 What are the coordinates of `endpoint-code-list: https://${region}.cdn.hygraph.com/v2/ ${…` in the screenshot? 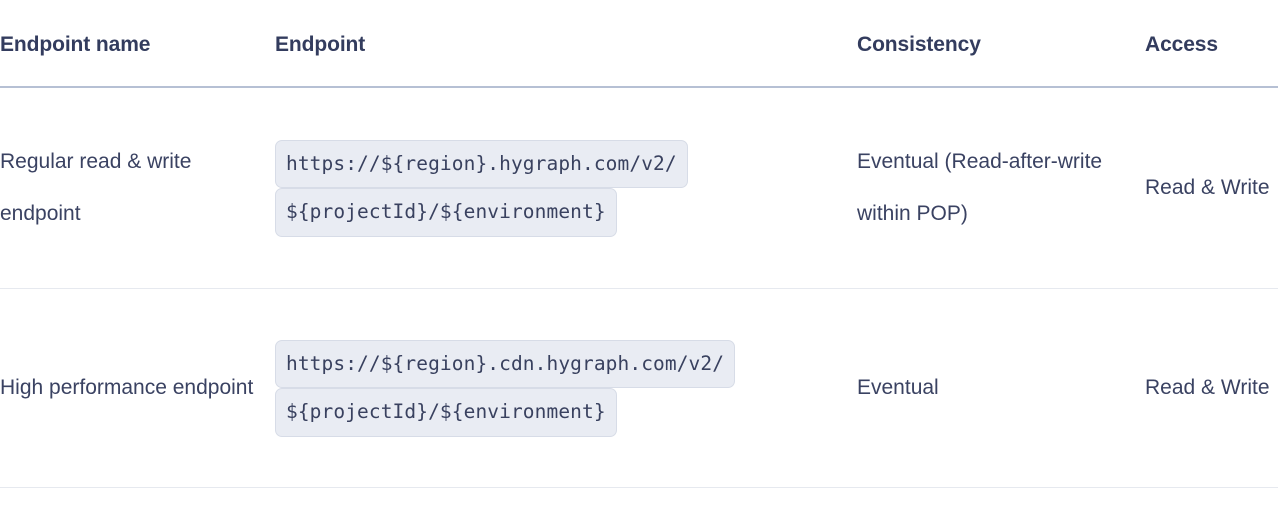 It's located at (566, 388).